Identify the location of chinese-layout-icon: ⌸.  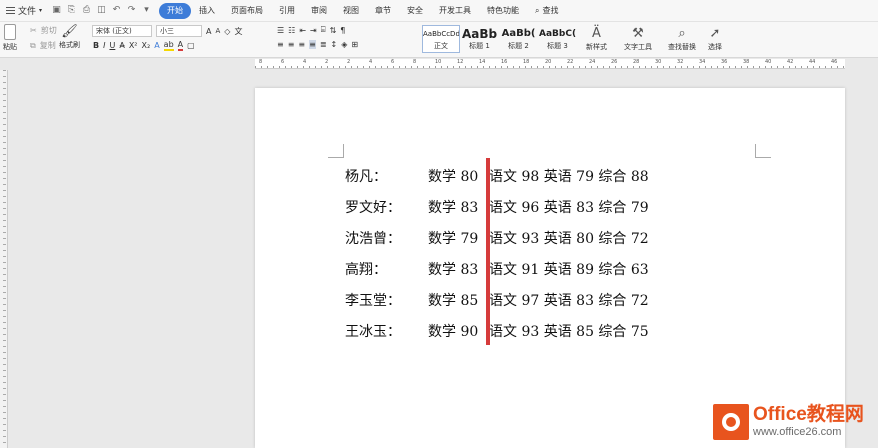
(323, 30).